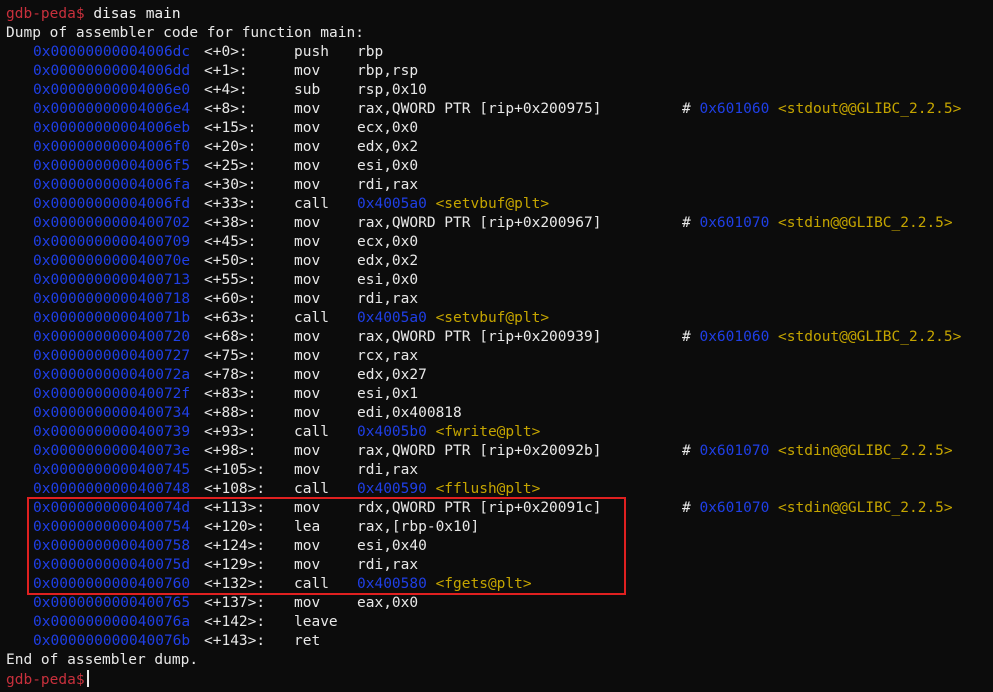 Image resolution: width=993 pixels, height=692 pixels. I want to click on instruction-offset: <+83>:, so click(230, 394).